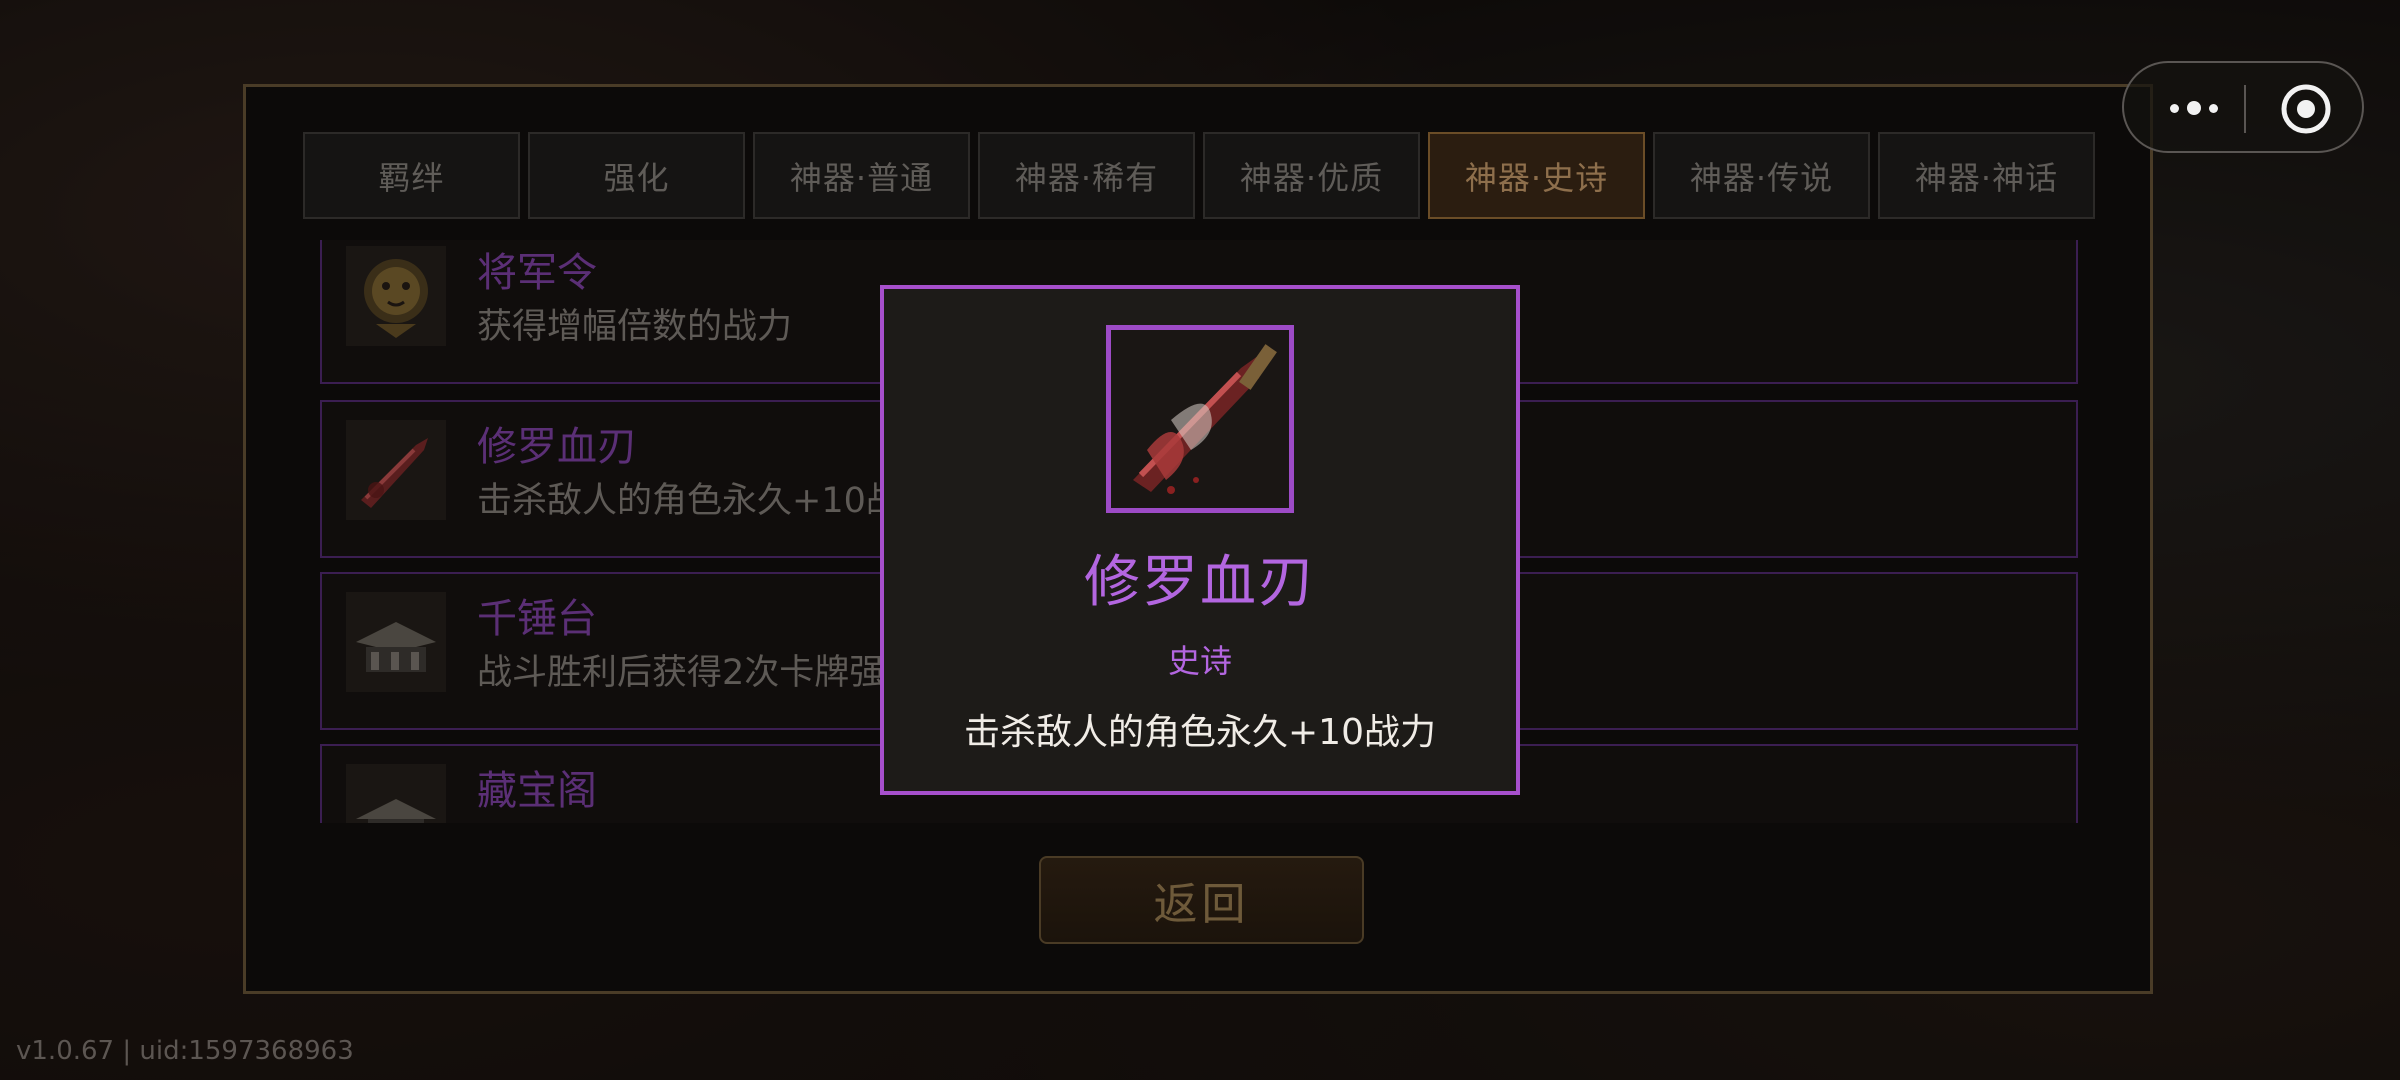 Image resolution: width=2400 pixels, height=1080 pixels. Describe the element at coordinates (706, 501) in the screenshot. I see `item-desc: 击杀敌人的角色永久+10战力` at that location.